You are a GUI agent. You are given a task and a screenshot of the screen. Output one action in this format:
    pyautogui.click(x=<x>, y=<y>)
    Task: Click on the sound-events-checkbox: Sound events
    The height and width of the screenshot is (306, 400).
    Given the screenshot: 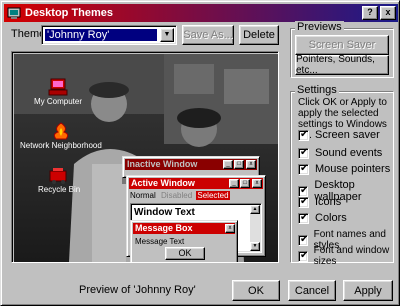 What is the action you would take?
    pyautogui.click(x=340, y=153)
    